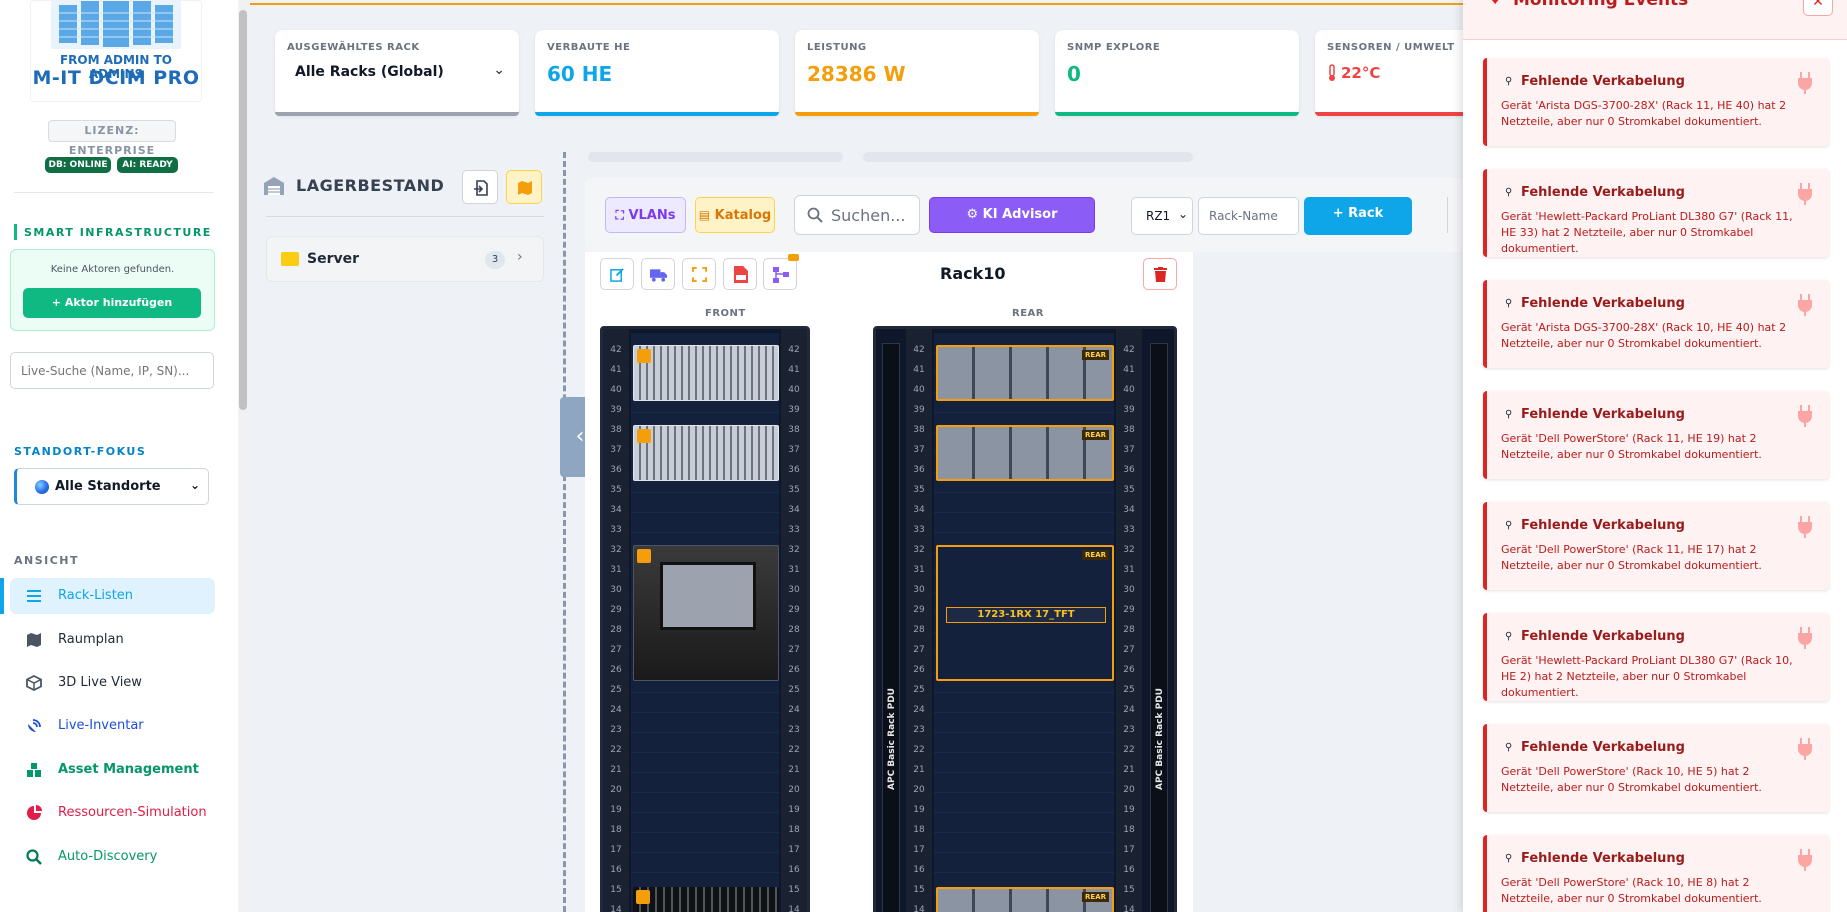 This screenshot has width=1847, height=912. Describe the element at coordinates (1012, 215) in the screenshot. I see `ai-advisor-button: ⚙ KI Advisor` at that location.